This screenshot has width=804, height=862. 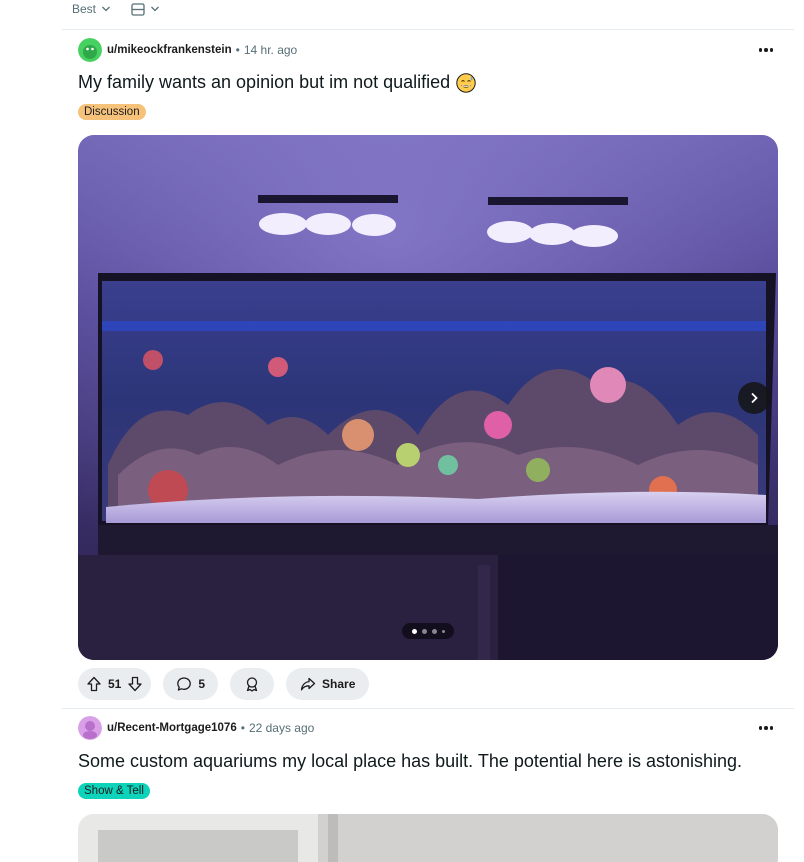 What do you see at coordinates (281, 728) in the screenshot?
I see `post-time: 22 days ago` at bounding box center [281, 728].